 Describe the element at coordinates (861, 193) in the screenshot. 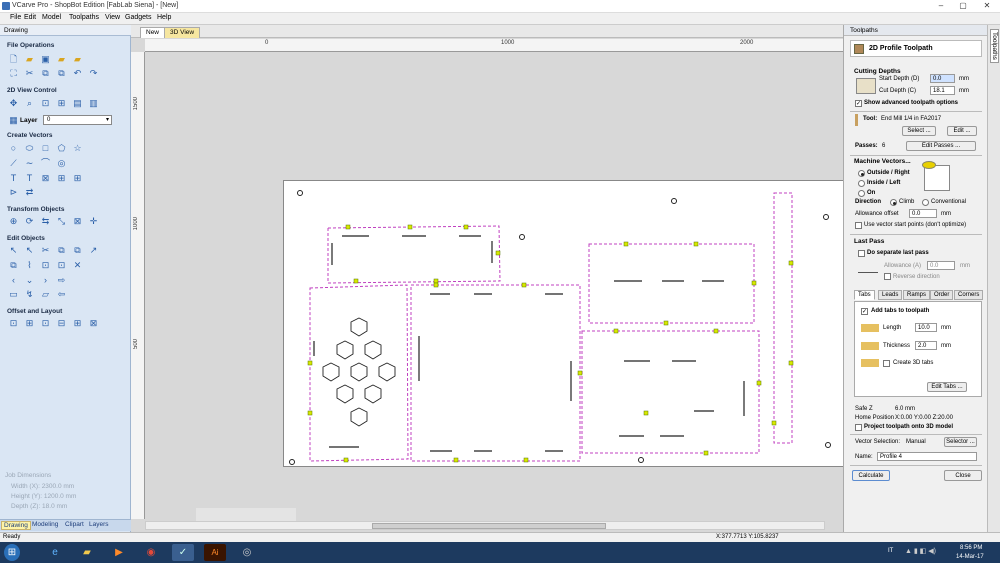

I see `on-radio` at that location.